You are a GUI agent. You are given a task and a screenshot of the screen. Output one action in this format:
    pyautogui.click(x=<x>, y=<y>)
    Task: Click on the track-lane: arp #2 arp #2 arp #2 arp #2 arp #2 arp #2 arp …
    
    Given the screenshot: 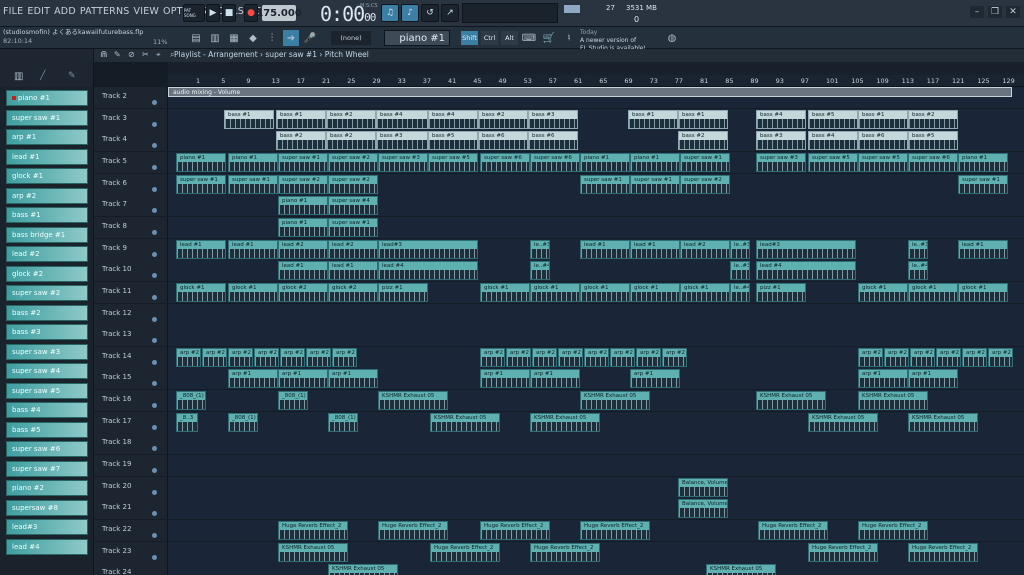 What is the action you would take?
    pyautogui.click(x=596, y=357)
    